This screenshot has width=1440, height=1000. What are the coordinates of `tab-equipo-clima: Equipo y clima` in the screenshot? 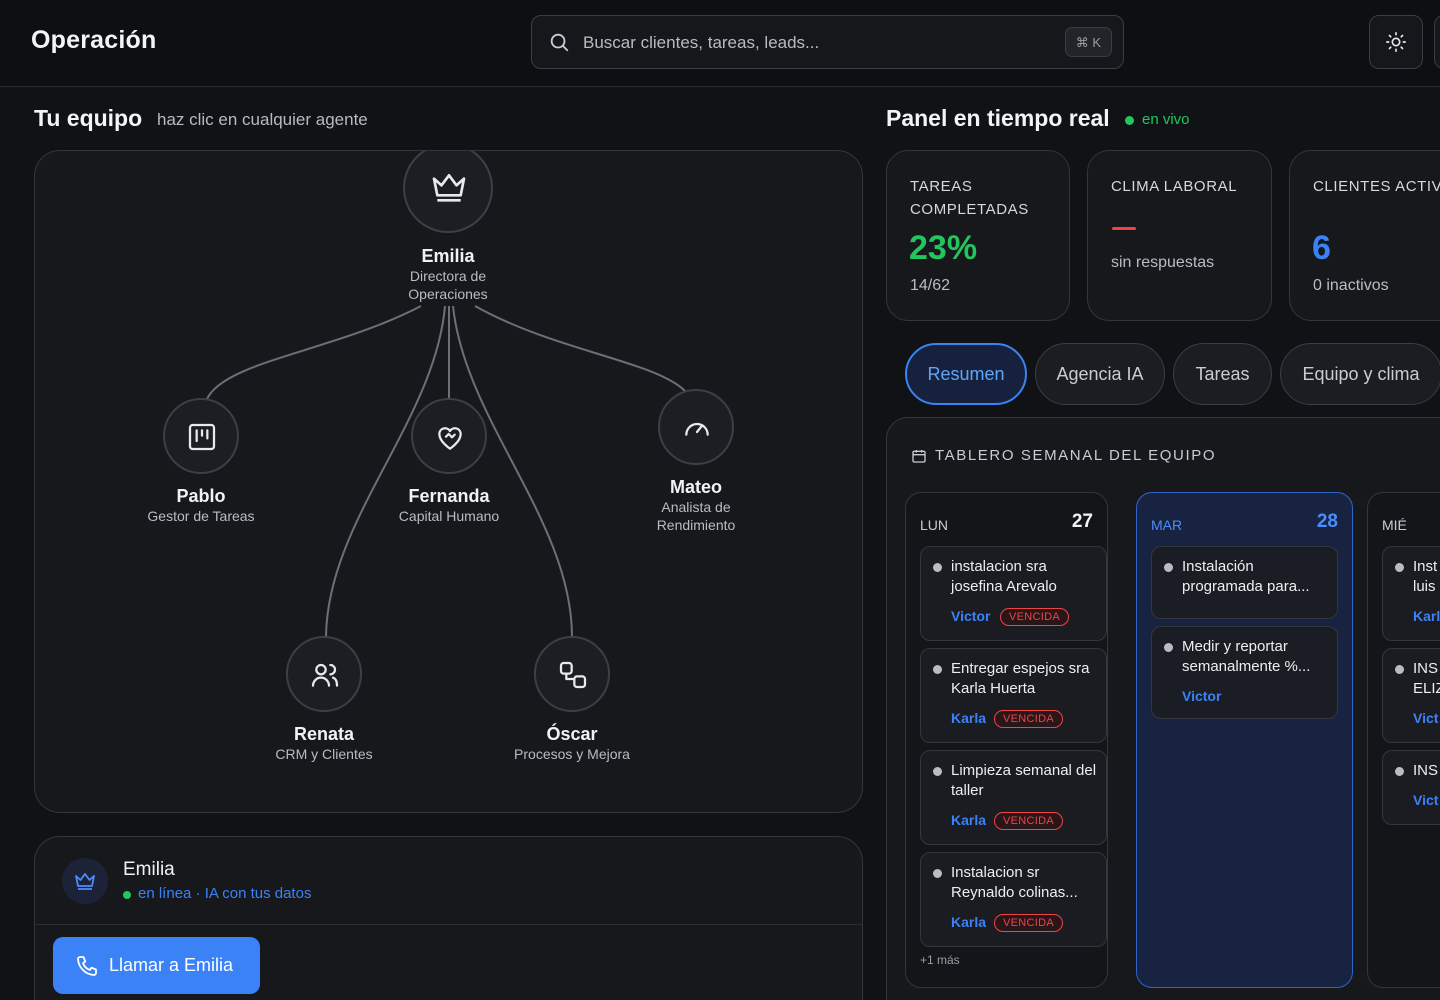 It's located at (1360, 374).